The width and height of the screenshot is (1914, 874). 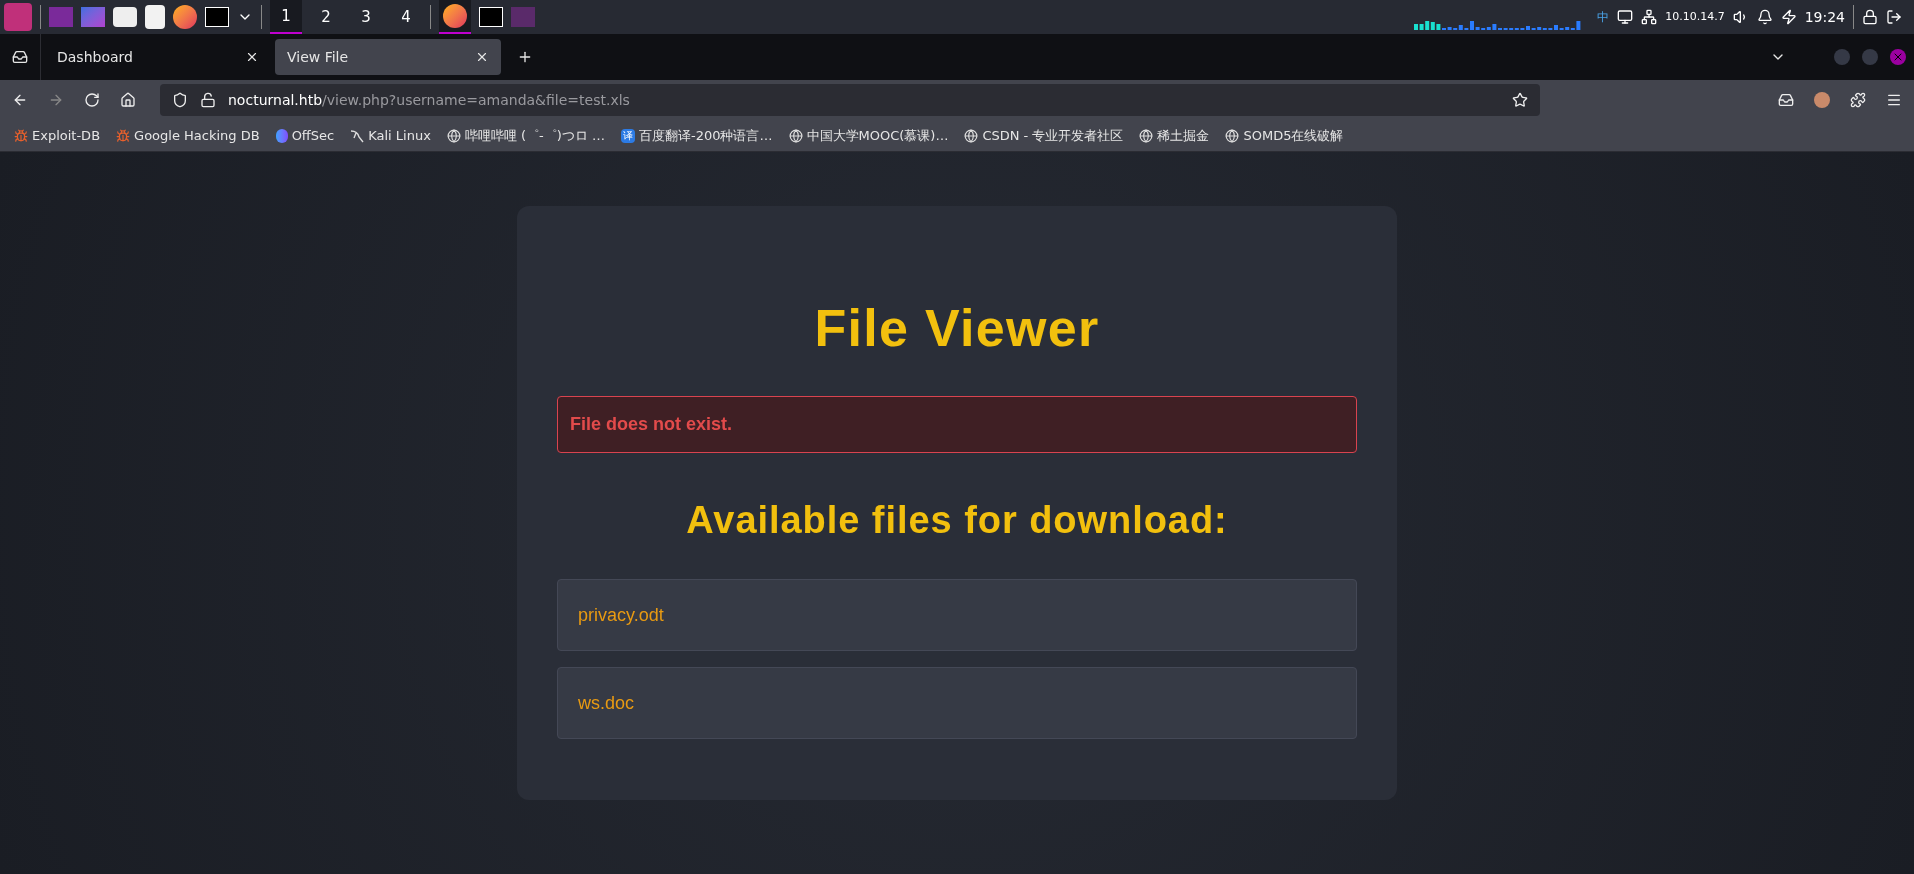 What do you see at coordinates (1764, 17) in the screenshot?
I see `notification-icon` at bounding box center [1764, 17].